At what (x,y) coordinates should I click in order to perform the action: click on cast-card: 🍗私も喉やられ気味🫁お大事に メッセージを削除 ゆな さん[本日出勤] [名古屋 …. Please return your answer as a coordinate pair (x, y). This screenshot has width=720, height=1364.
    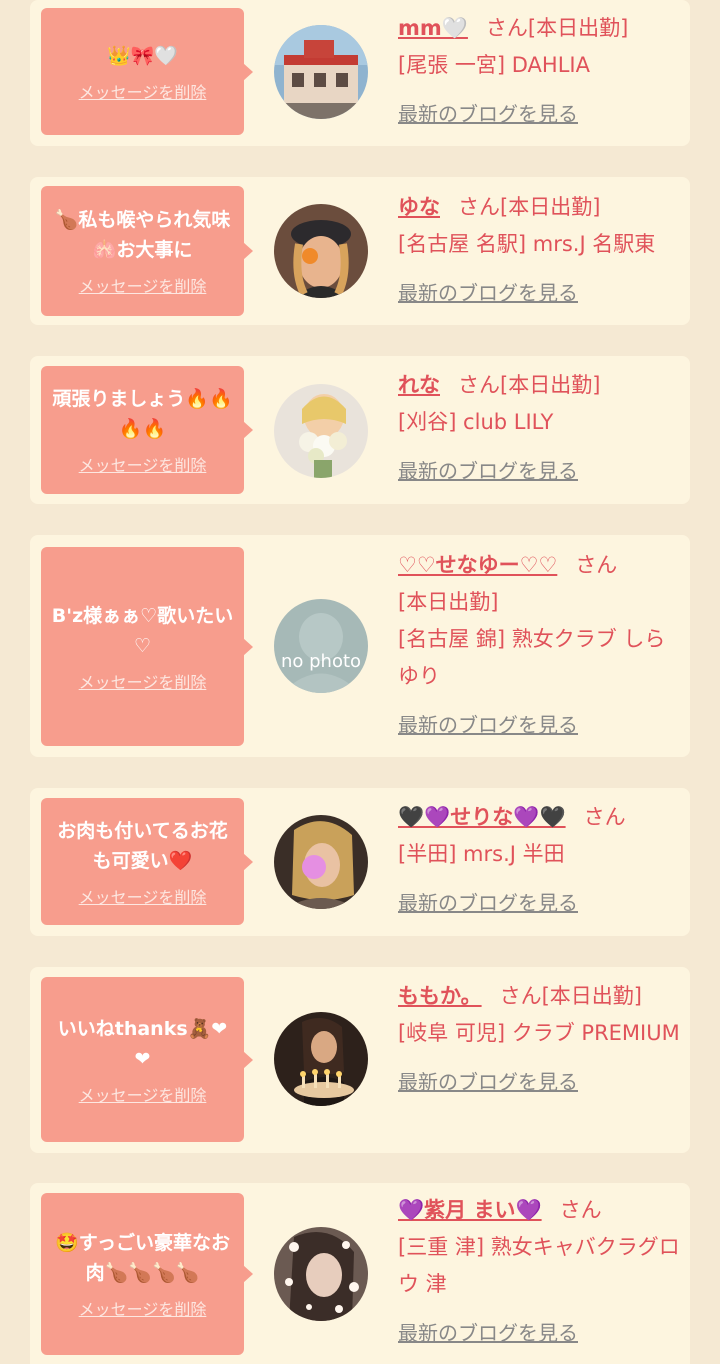
    Looking at the image, I should click on (360, 251).